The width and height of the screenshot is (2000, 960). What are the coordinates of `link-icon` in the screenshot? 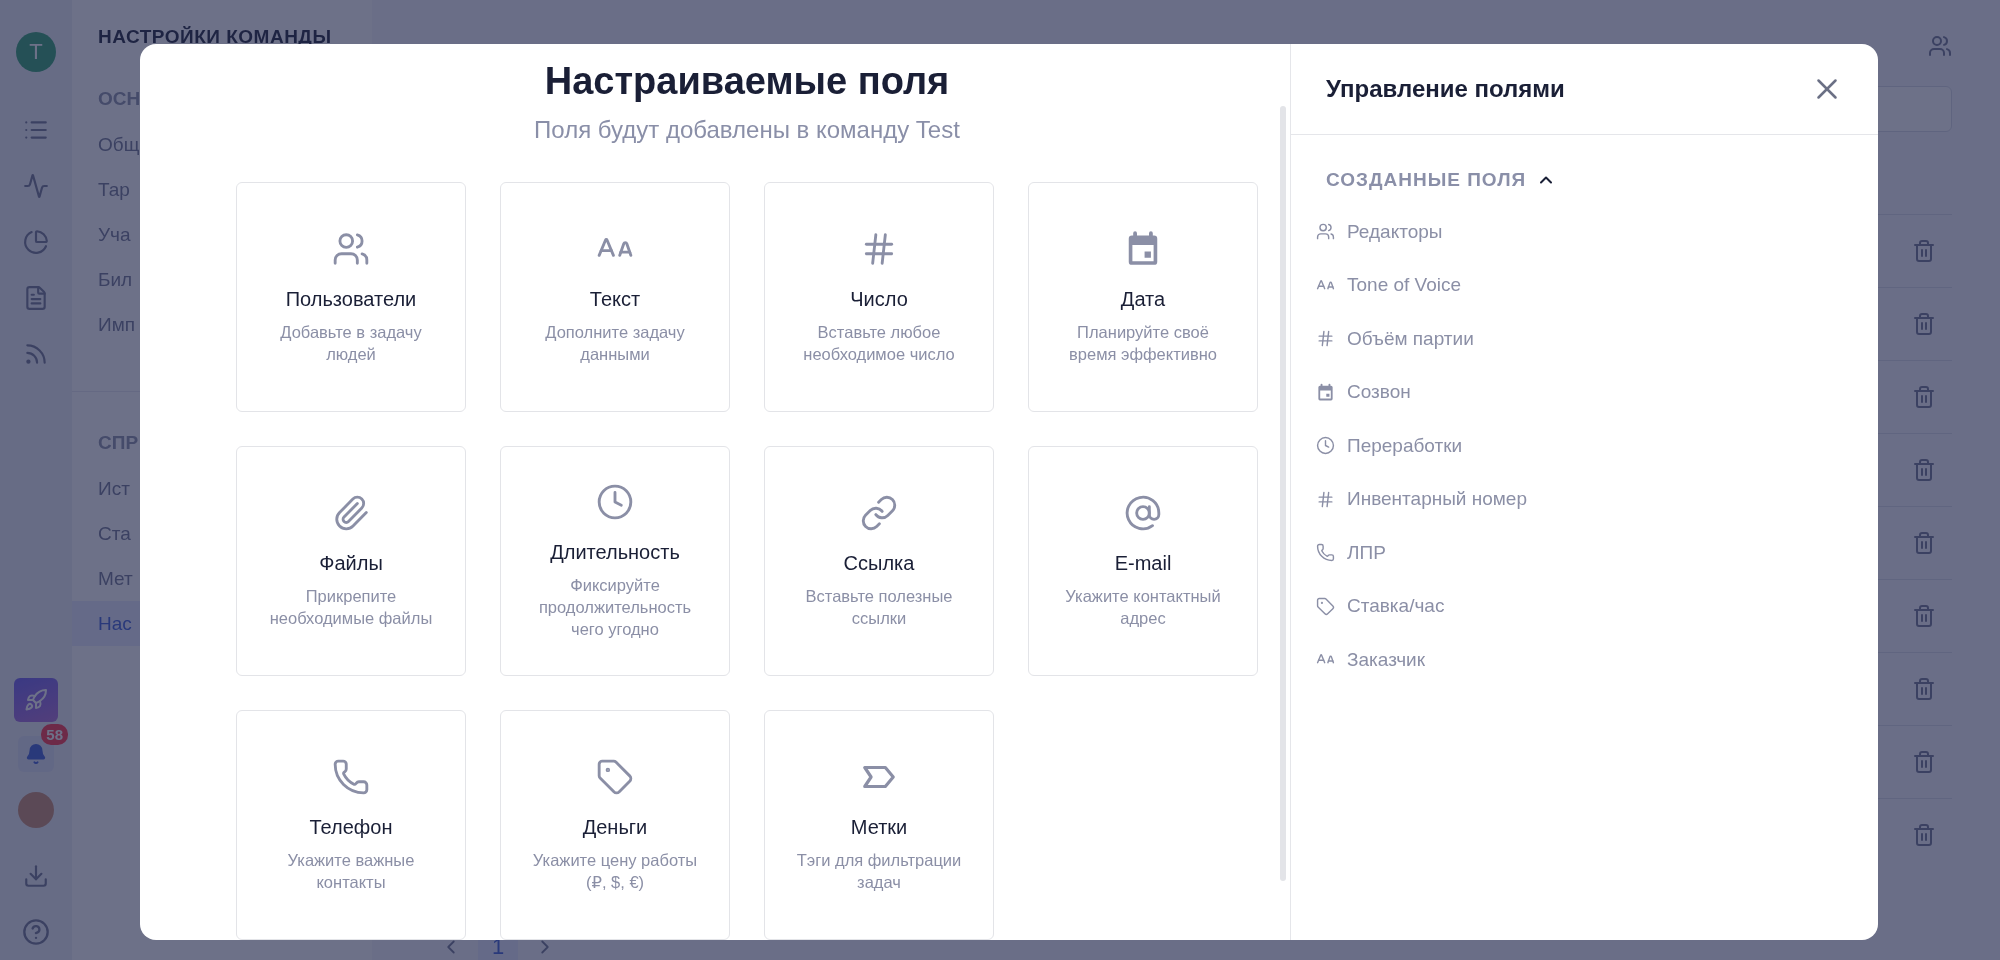 It's located at (879, 512).